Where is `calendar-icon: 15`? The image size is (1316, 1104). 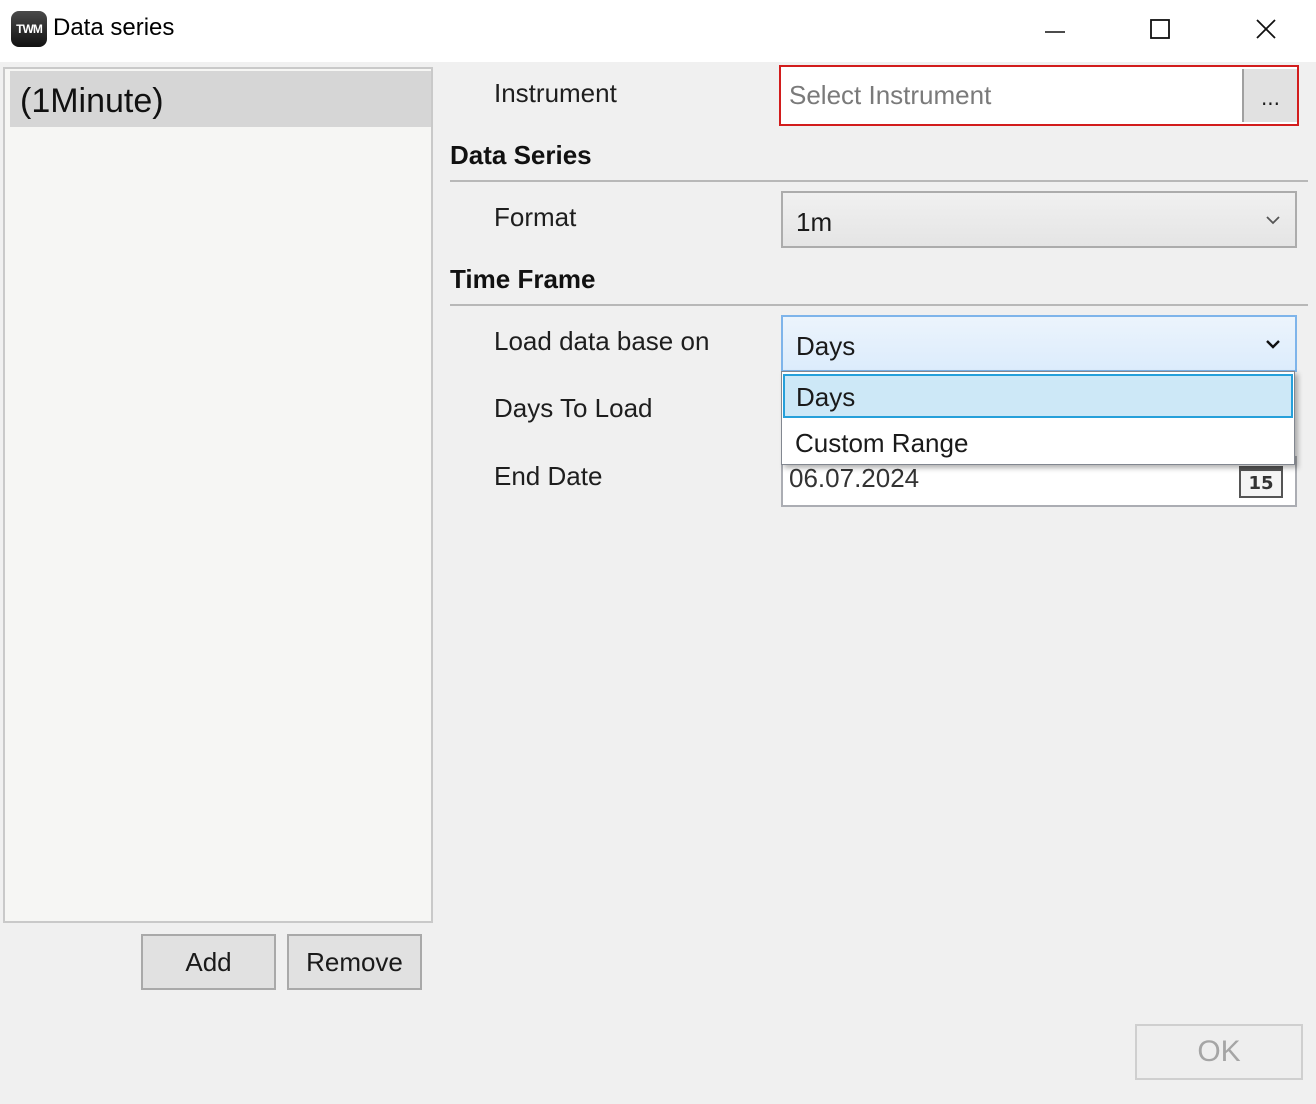 calendar-icon: 15 is located at coordinates (1261, 483).